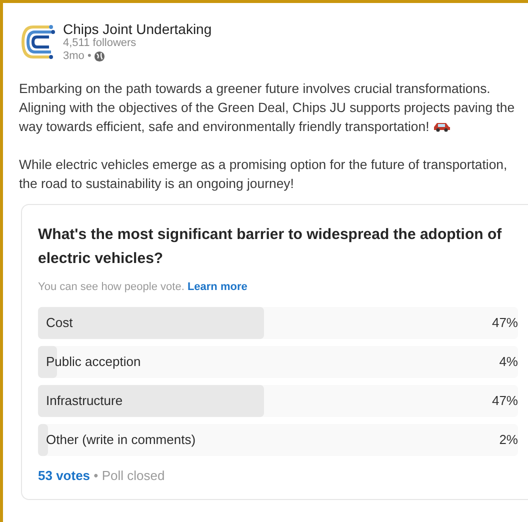 The width and height of the screenshot is (528, 522). Describe the element at coordinates (77, 56) in the screenshot. I see `post-time: 3mo •` at that location.